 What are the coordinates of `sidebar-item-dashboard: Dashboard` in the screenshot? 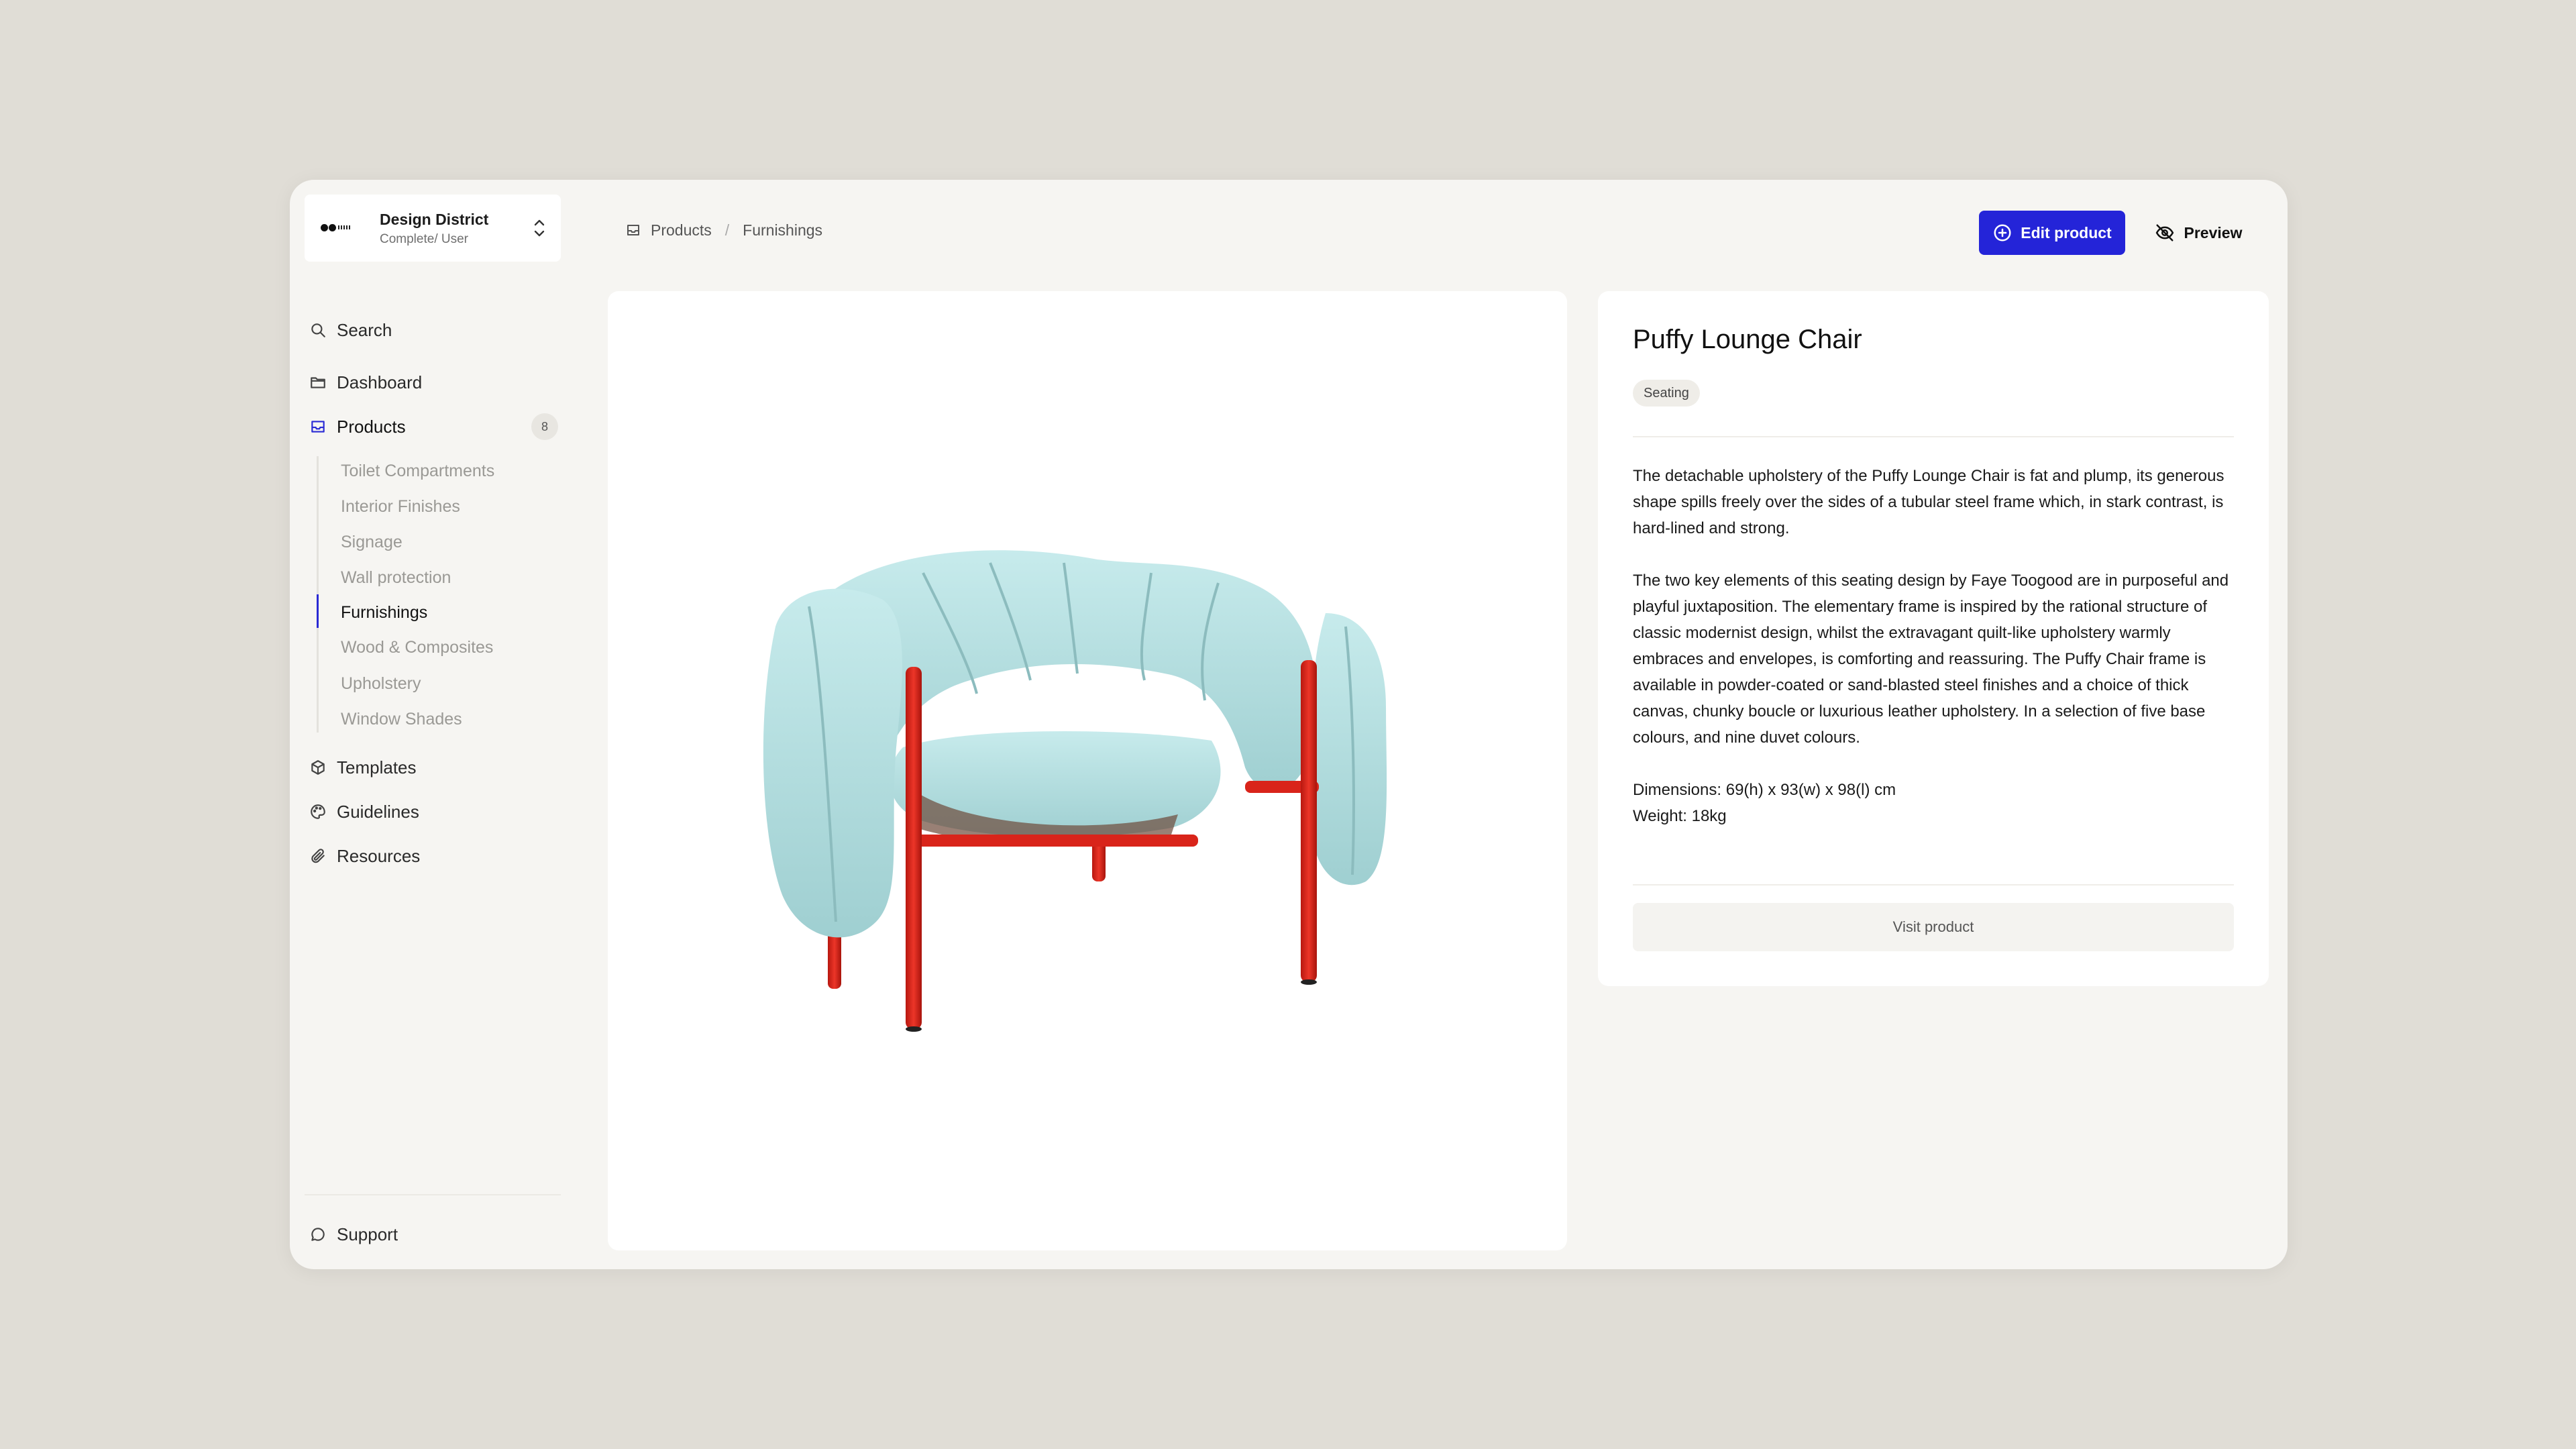 It's located at (365, 382).